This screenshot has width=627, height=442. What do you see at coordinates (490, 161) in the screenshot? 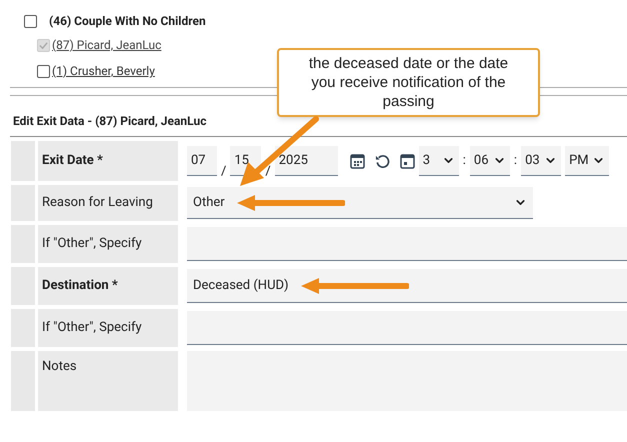
I see `time-select: 06` at bounding box center [490, 161].